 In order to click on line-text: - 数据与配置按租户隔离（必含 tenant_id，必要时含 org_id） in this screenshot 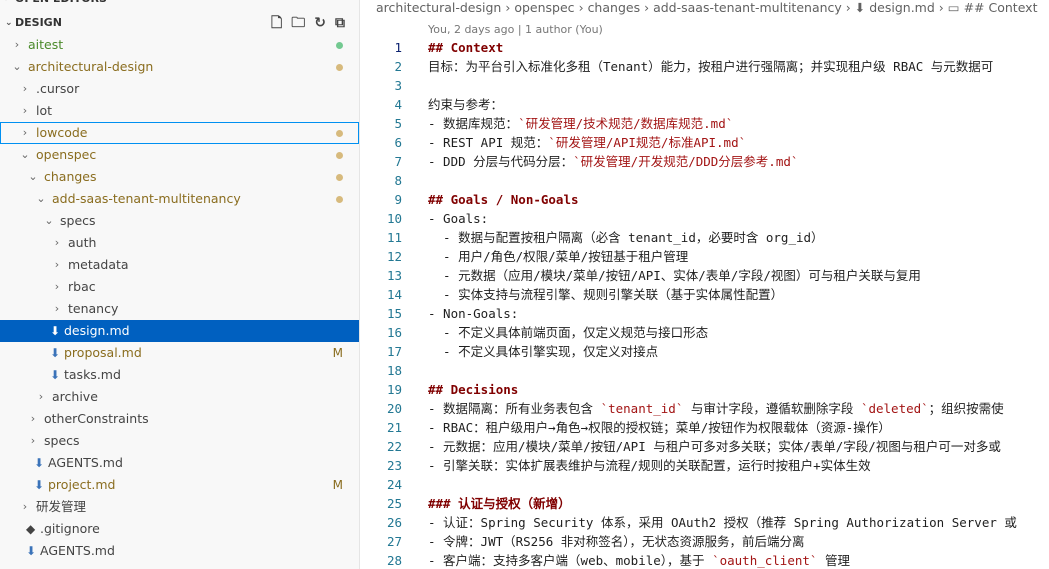, I will do `click(626, 237)`.